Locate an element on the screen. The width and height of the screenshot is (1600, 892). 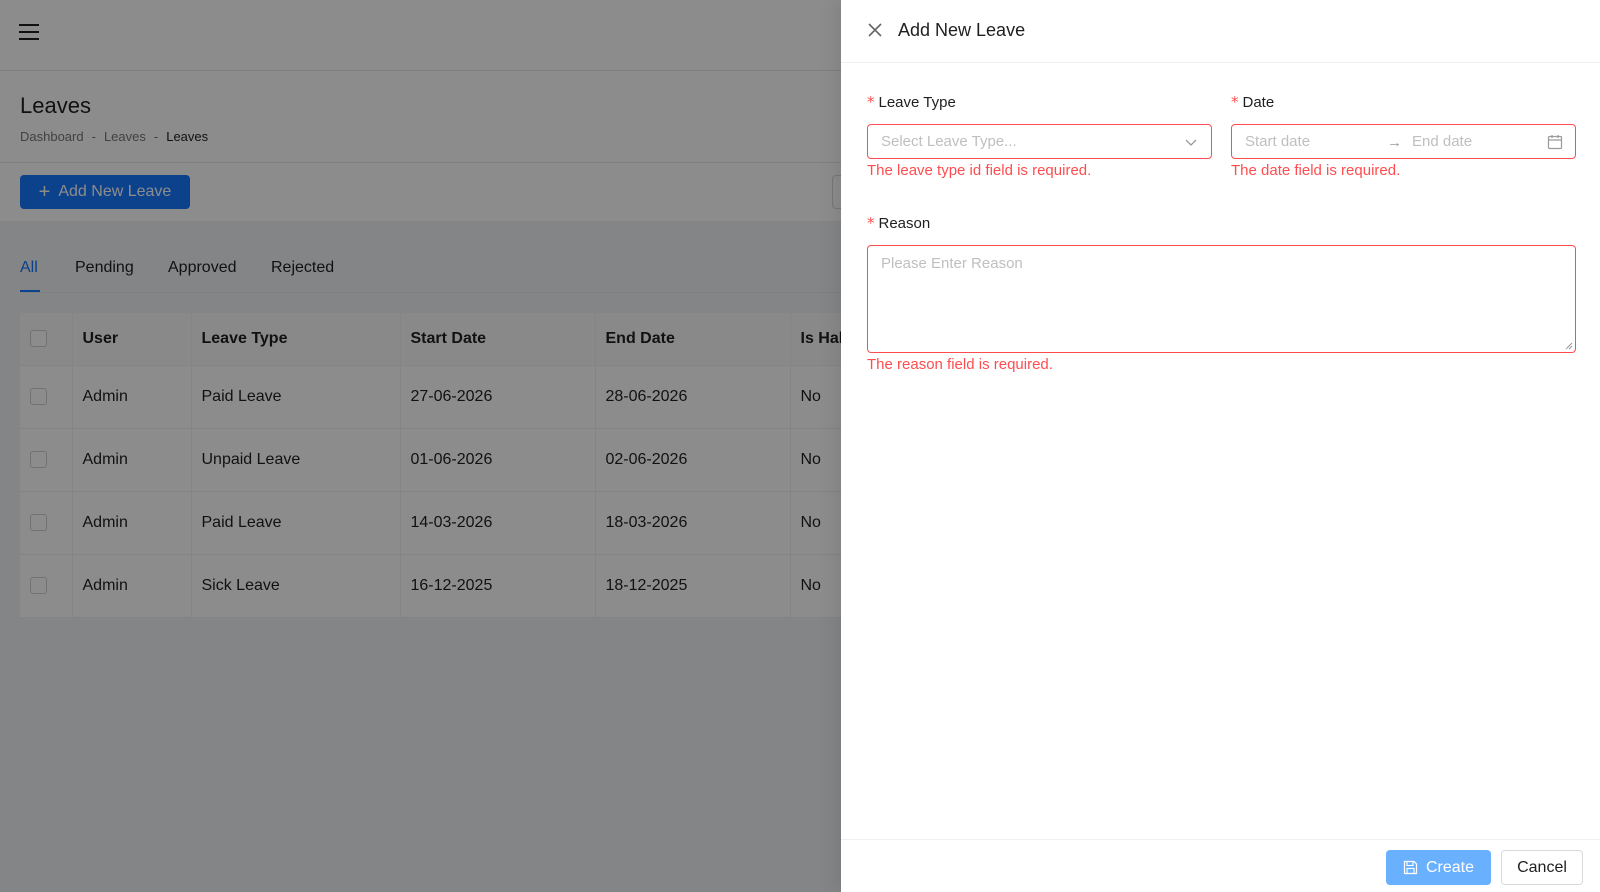
create-button: Create is located at coordinates (1438, 867).